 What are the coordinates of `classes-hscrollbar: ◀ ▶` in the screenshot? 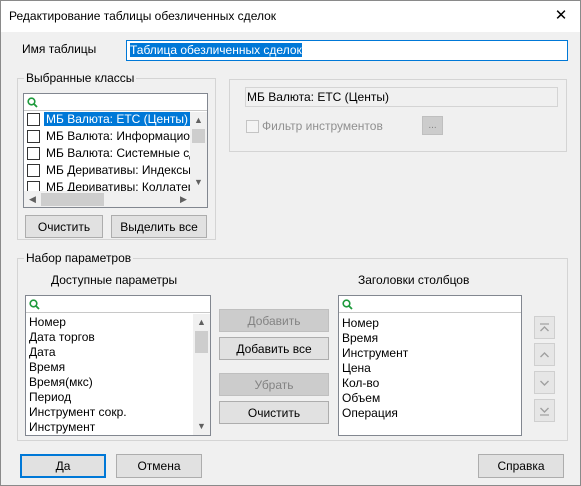 It's located at (115, 199).